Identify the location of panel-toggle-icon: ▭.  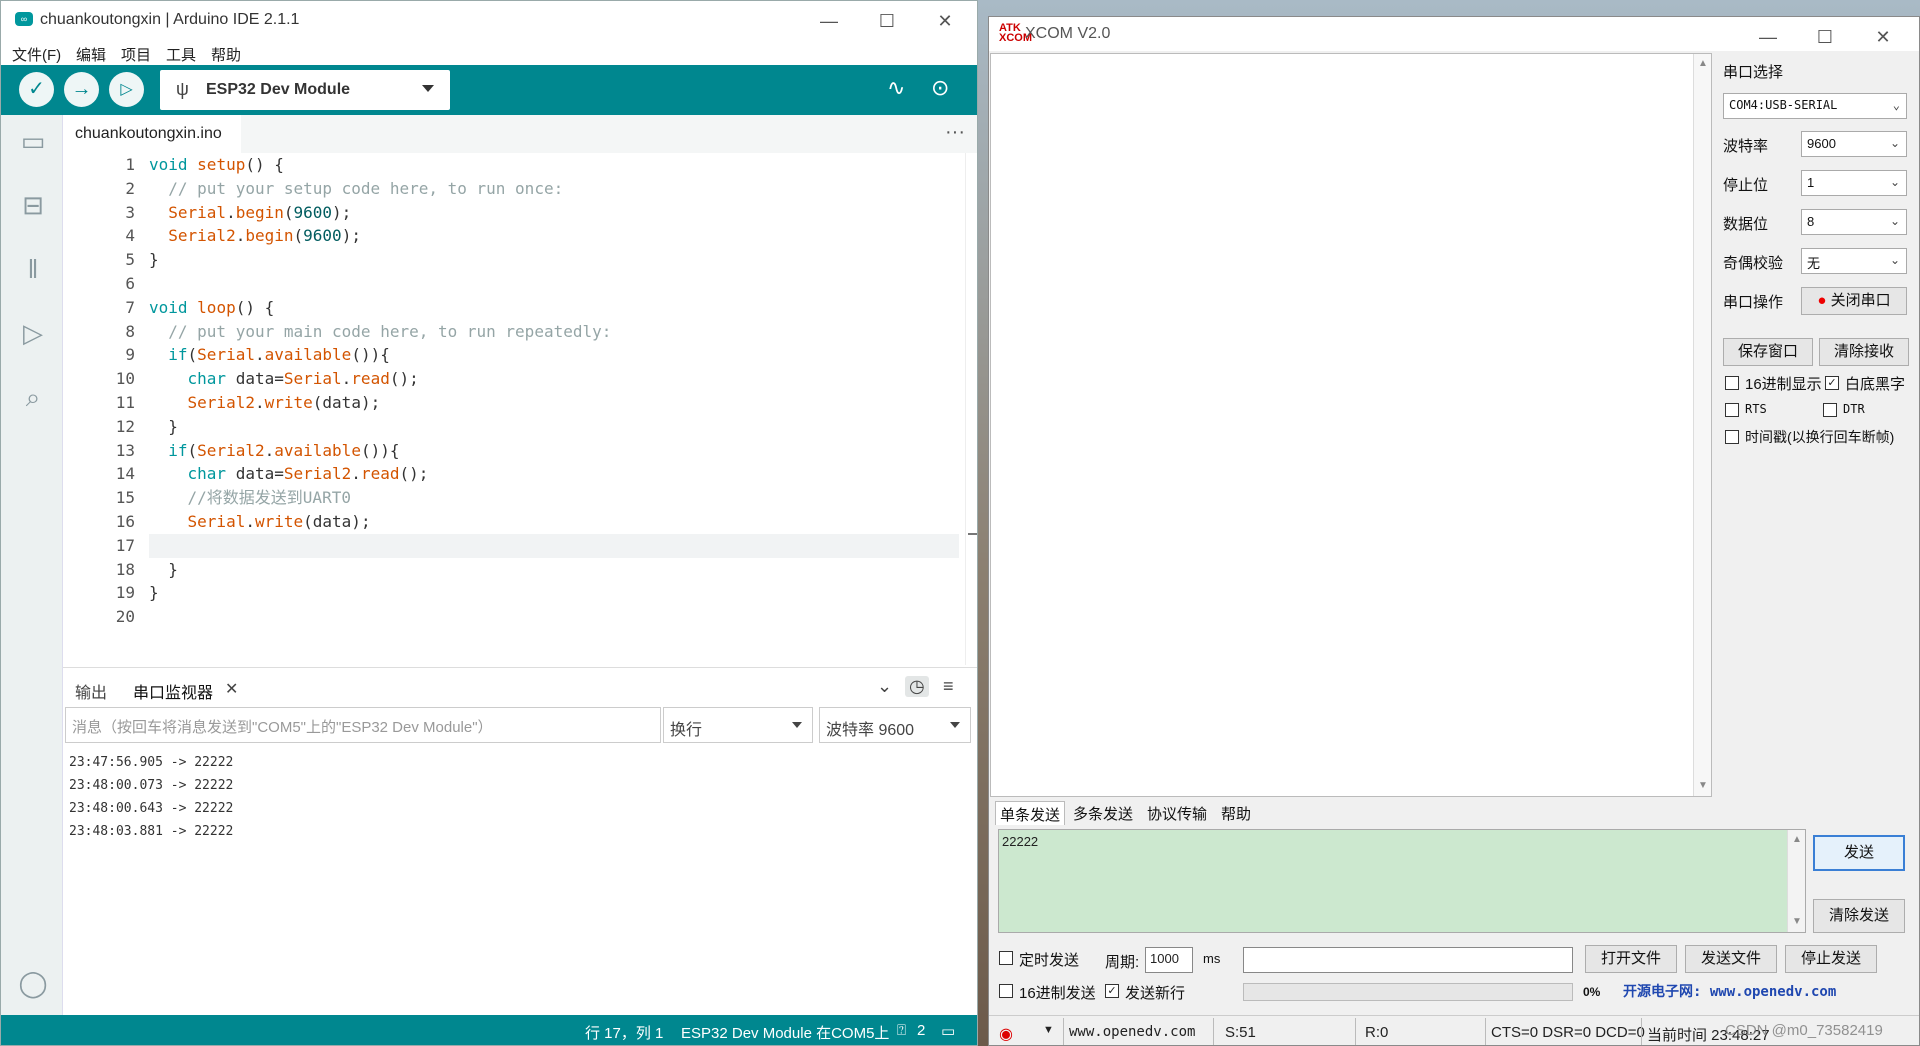
(948, 1031).